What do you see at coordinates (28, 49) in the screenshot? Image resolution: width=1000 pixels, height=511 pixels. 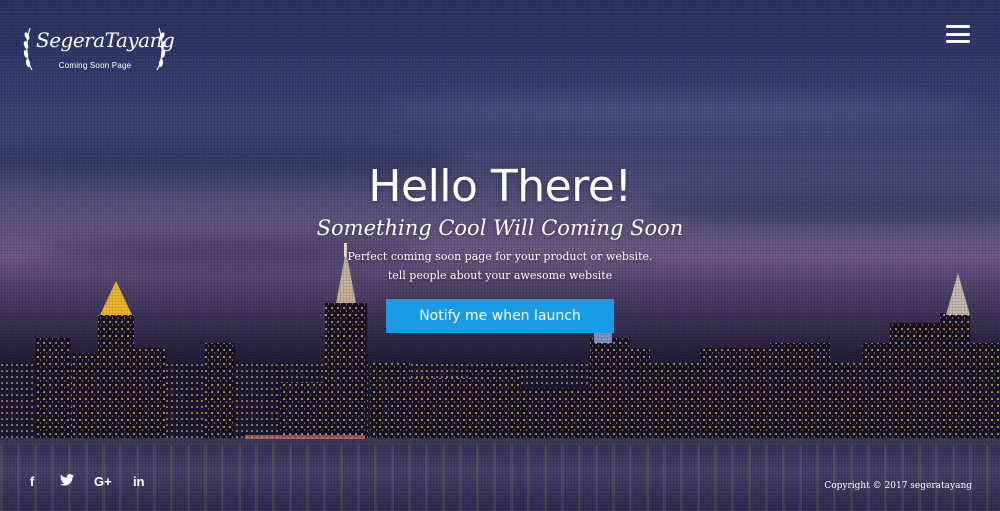 I see `laurel-left-icon` at bounding box center [28, 49].